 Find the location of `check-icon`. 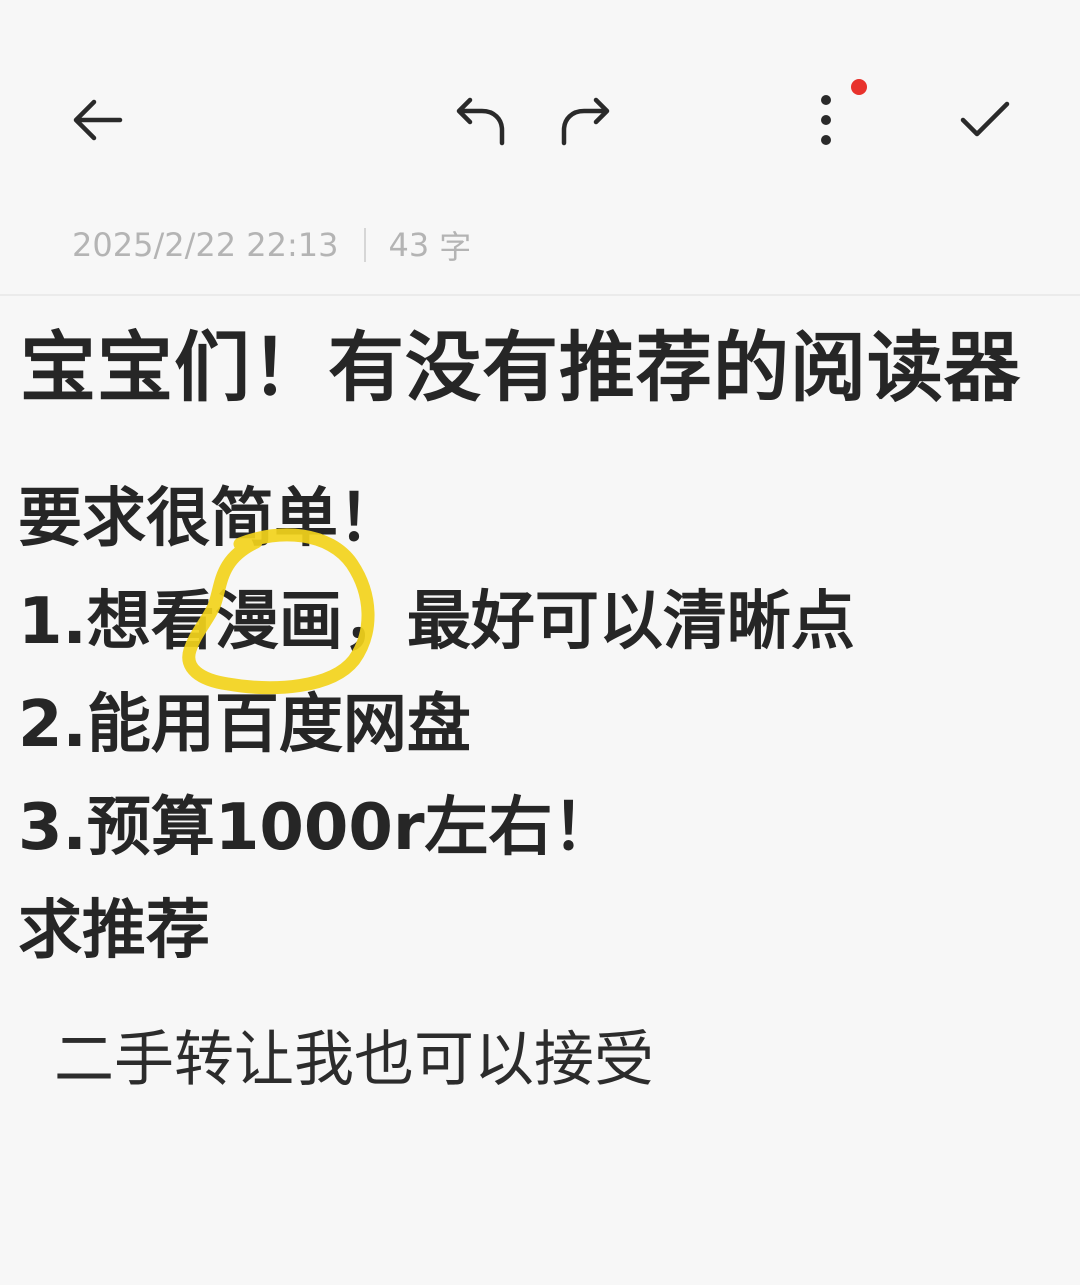

check-icon is located at coordinates (985, 119).